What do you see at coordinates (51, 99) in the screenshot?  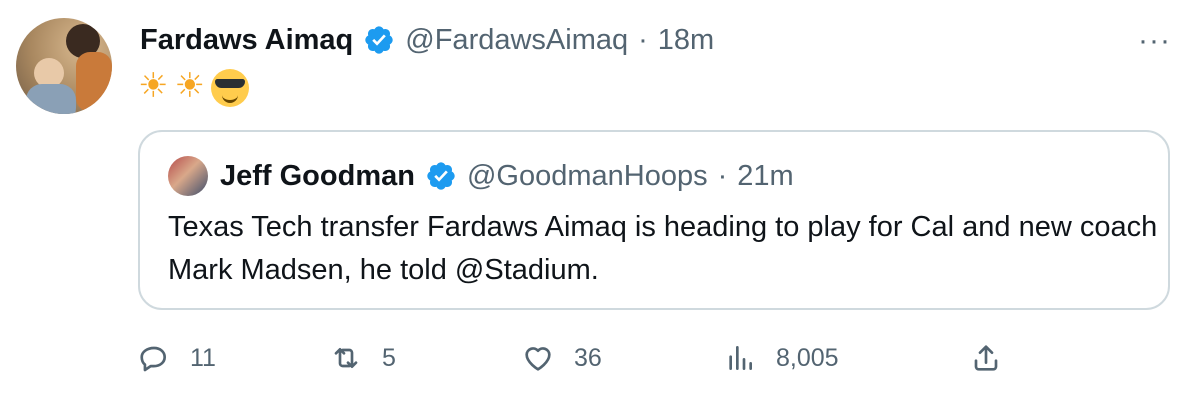 I see `avatar-child-body` at bounding box center [51, 99].